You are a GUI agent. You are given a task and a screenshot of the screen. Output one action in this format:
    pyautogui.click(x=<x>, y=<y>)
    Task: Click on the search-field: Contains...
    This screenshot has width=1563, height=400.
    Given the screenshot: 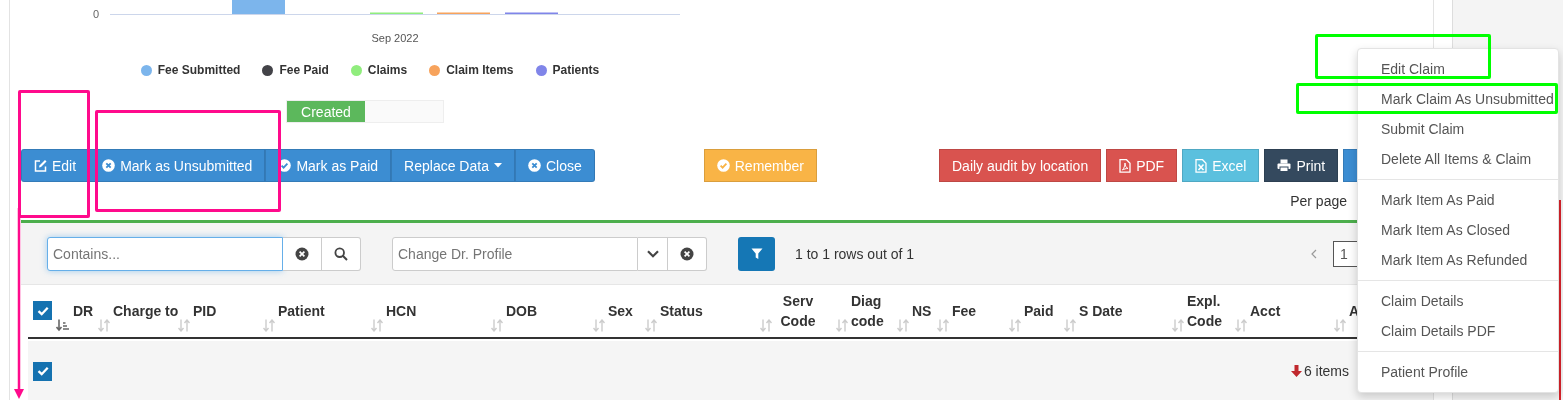 What is the action you would take?
    pyautogui.click(x=165, y=253)
    